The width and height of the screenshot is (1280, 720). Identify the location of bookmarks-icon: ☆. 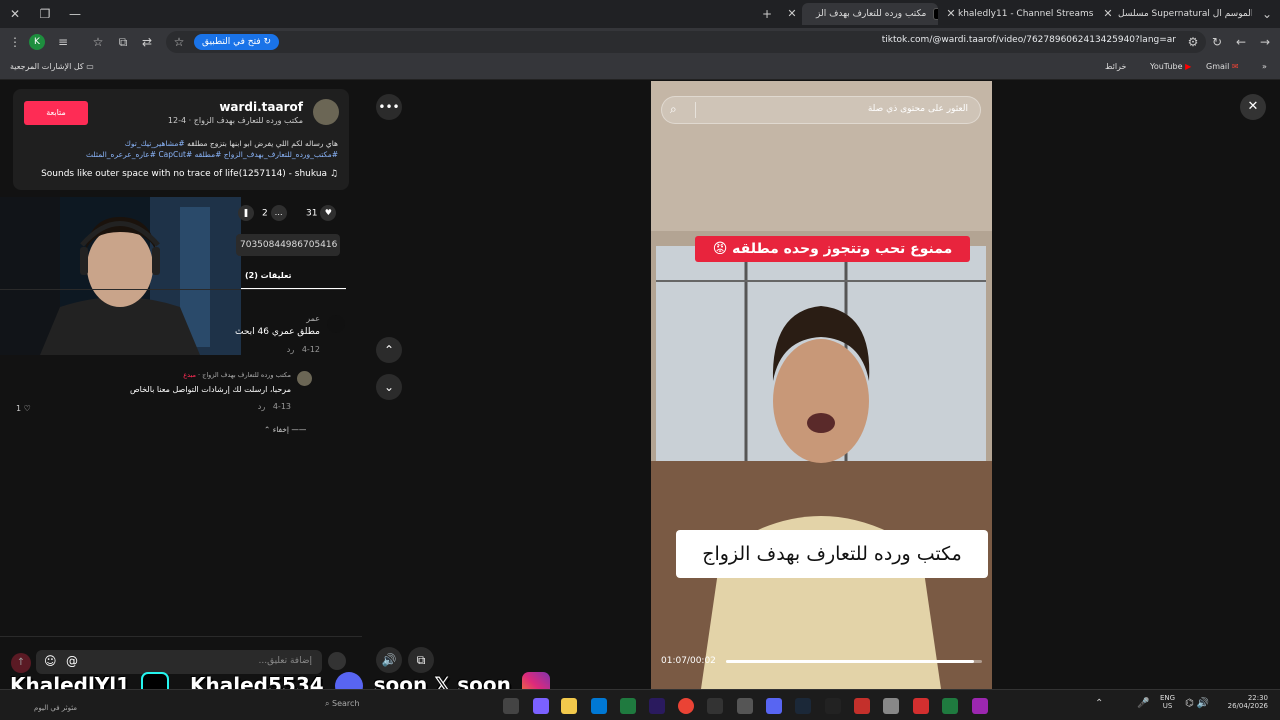
(98, 42).